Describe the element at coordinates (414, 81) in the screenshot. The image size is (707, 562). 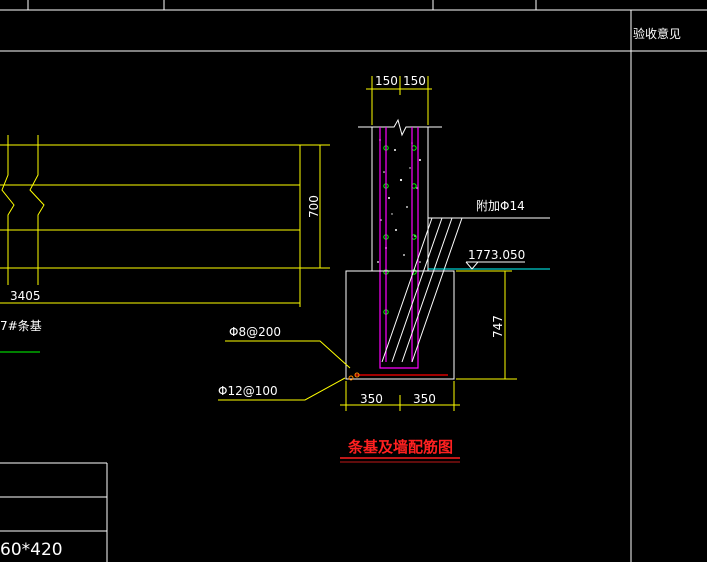
I see `wall-dim-right: 150` at that location.